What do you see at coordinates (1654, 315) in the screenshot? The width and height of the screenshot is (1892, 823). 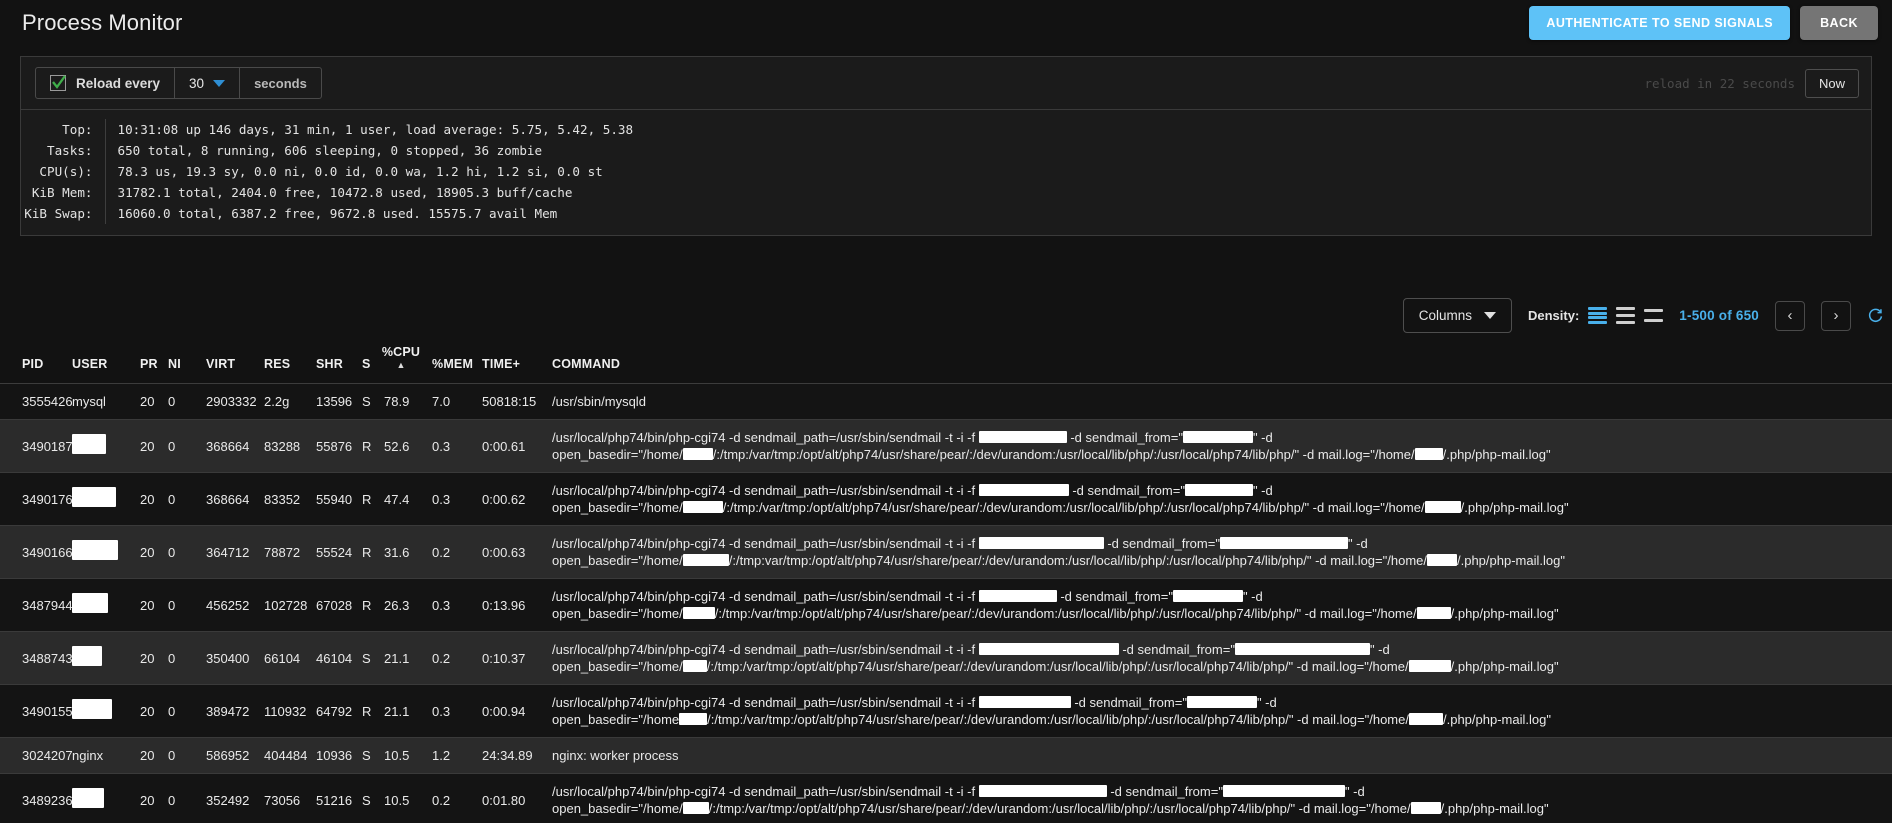 I see `density-comfortable-icon` at bounding box center [1654, 315].